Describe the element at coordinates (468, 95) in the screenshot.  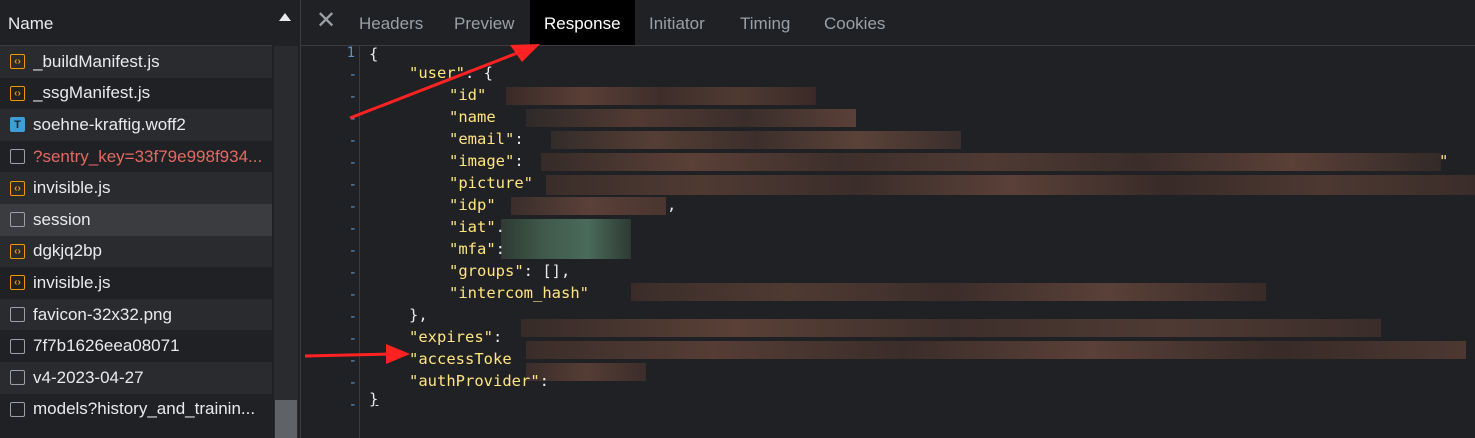
I see `json-key: "id"` at that location.